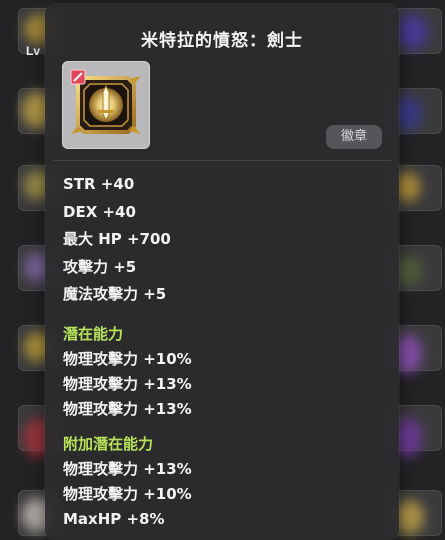 The width and height of the screenshot is (445, 540). What do you see at coordinates (222, 41) in the screenshot?
I see `item-title: 米特拉的憤怒：劍士` at bounding box center [222, 41].